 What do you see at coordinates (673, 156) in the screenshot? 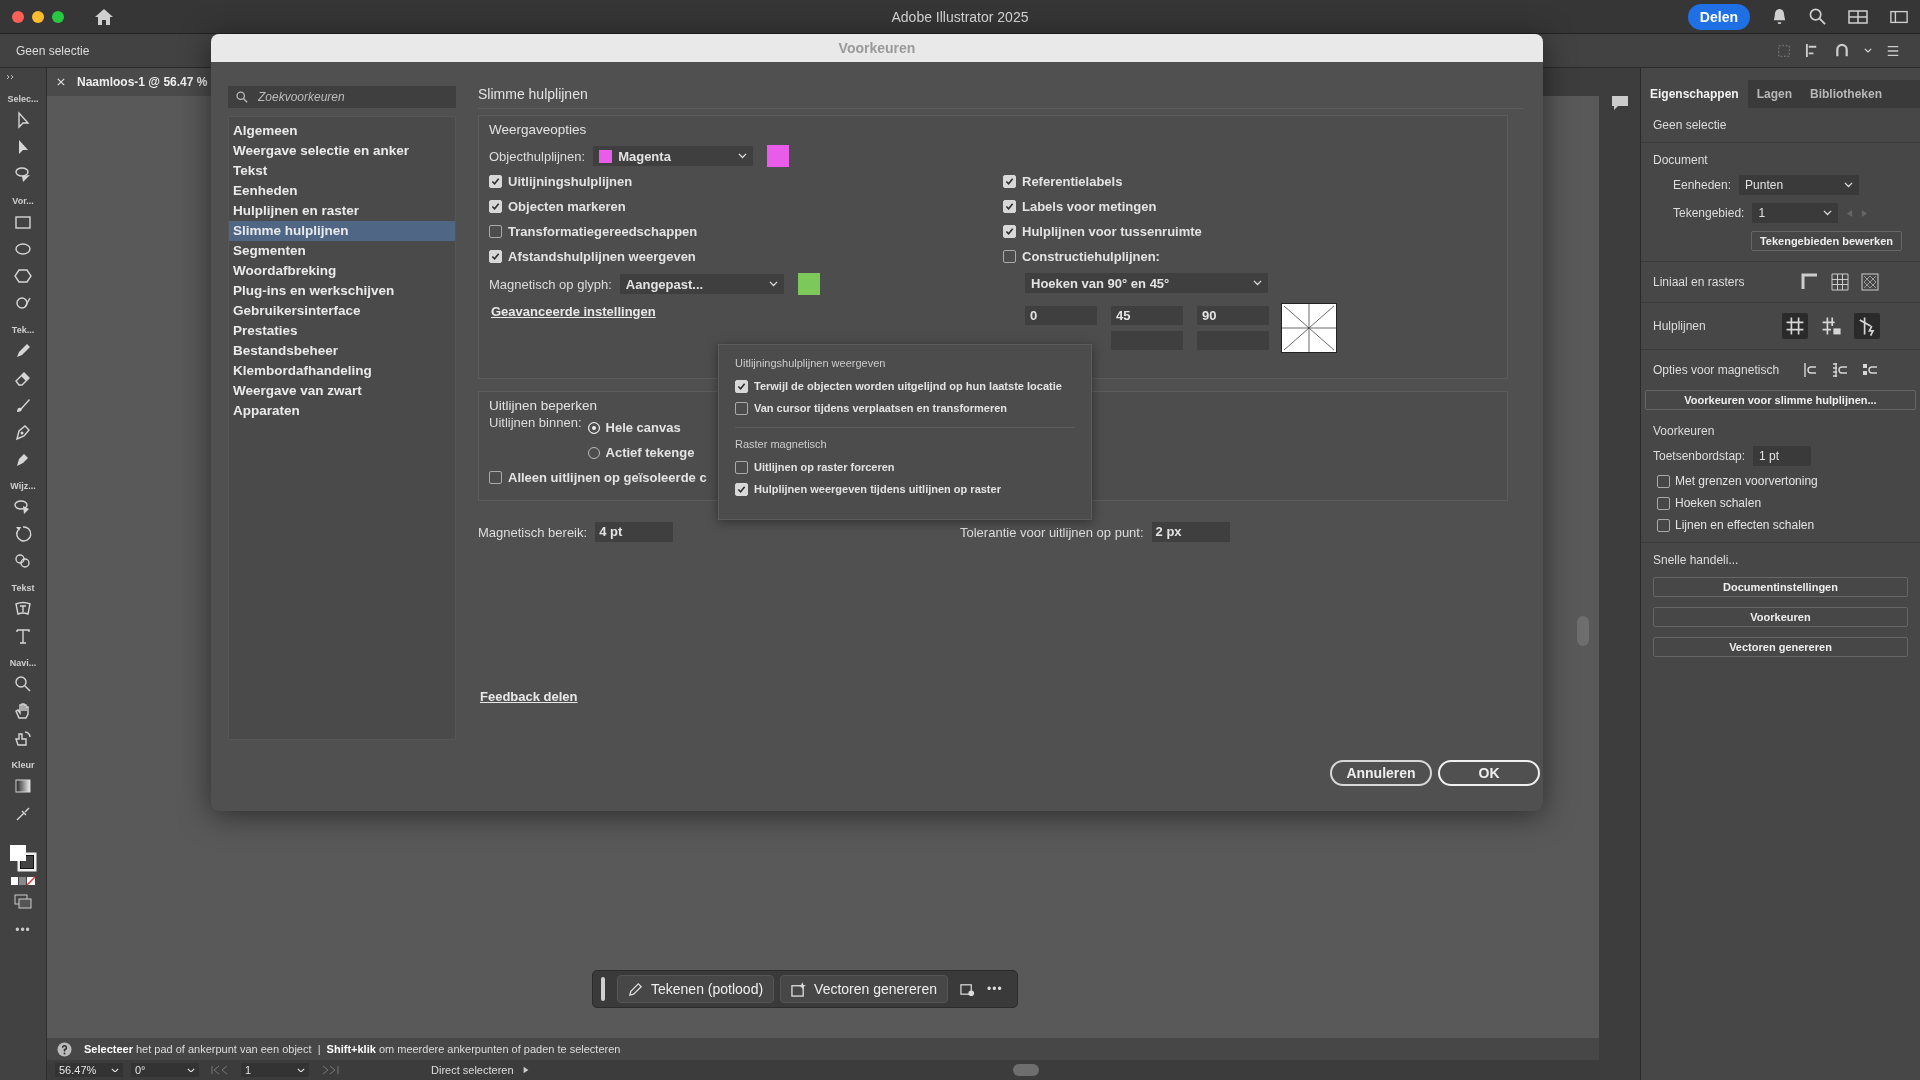
I see `color-dropdown: Magenta` at bounding box center [673, 156].